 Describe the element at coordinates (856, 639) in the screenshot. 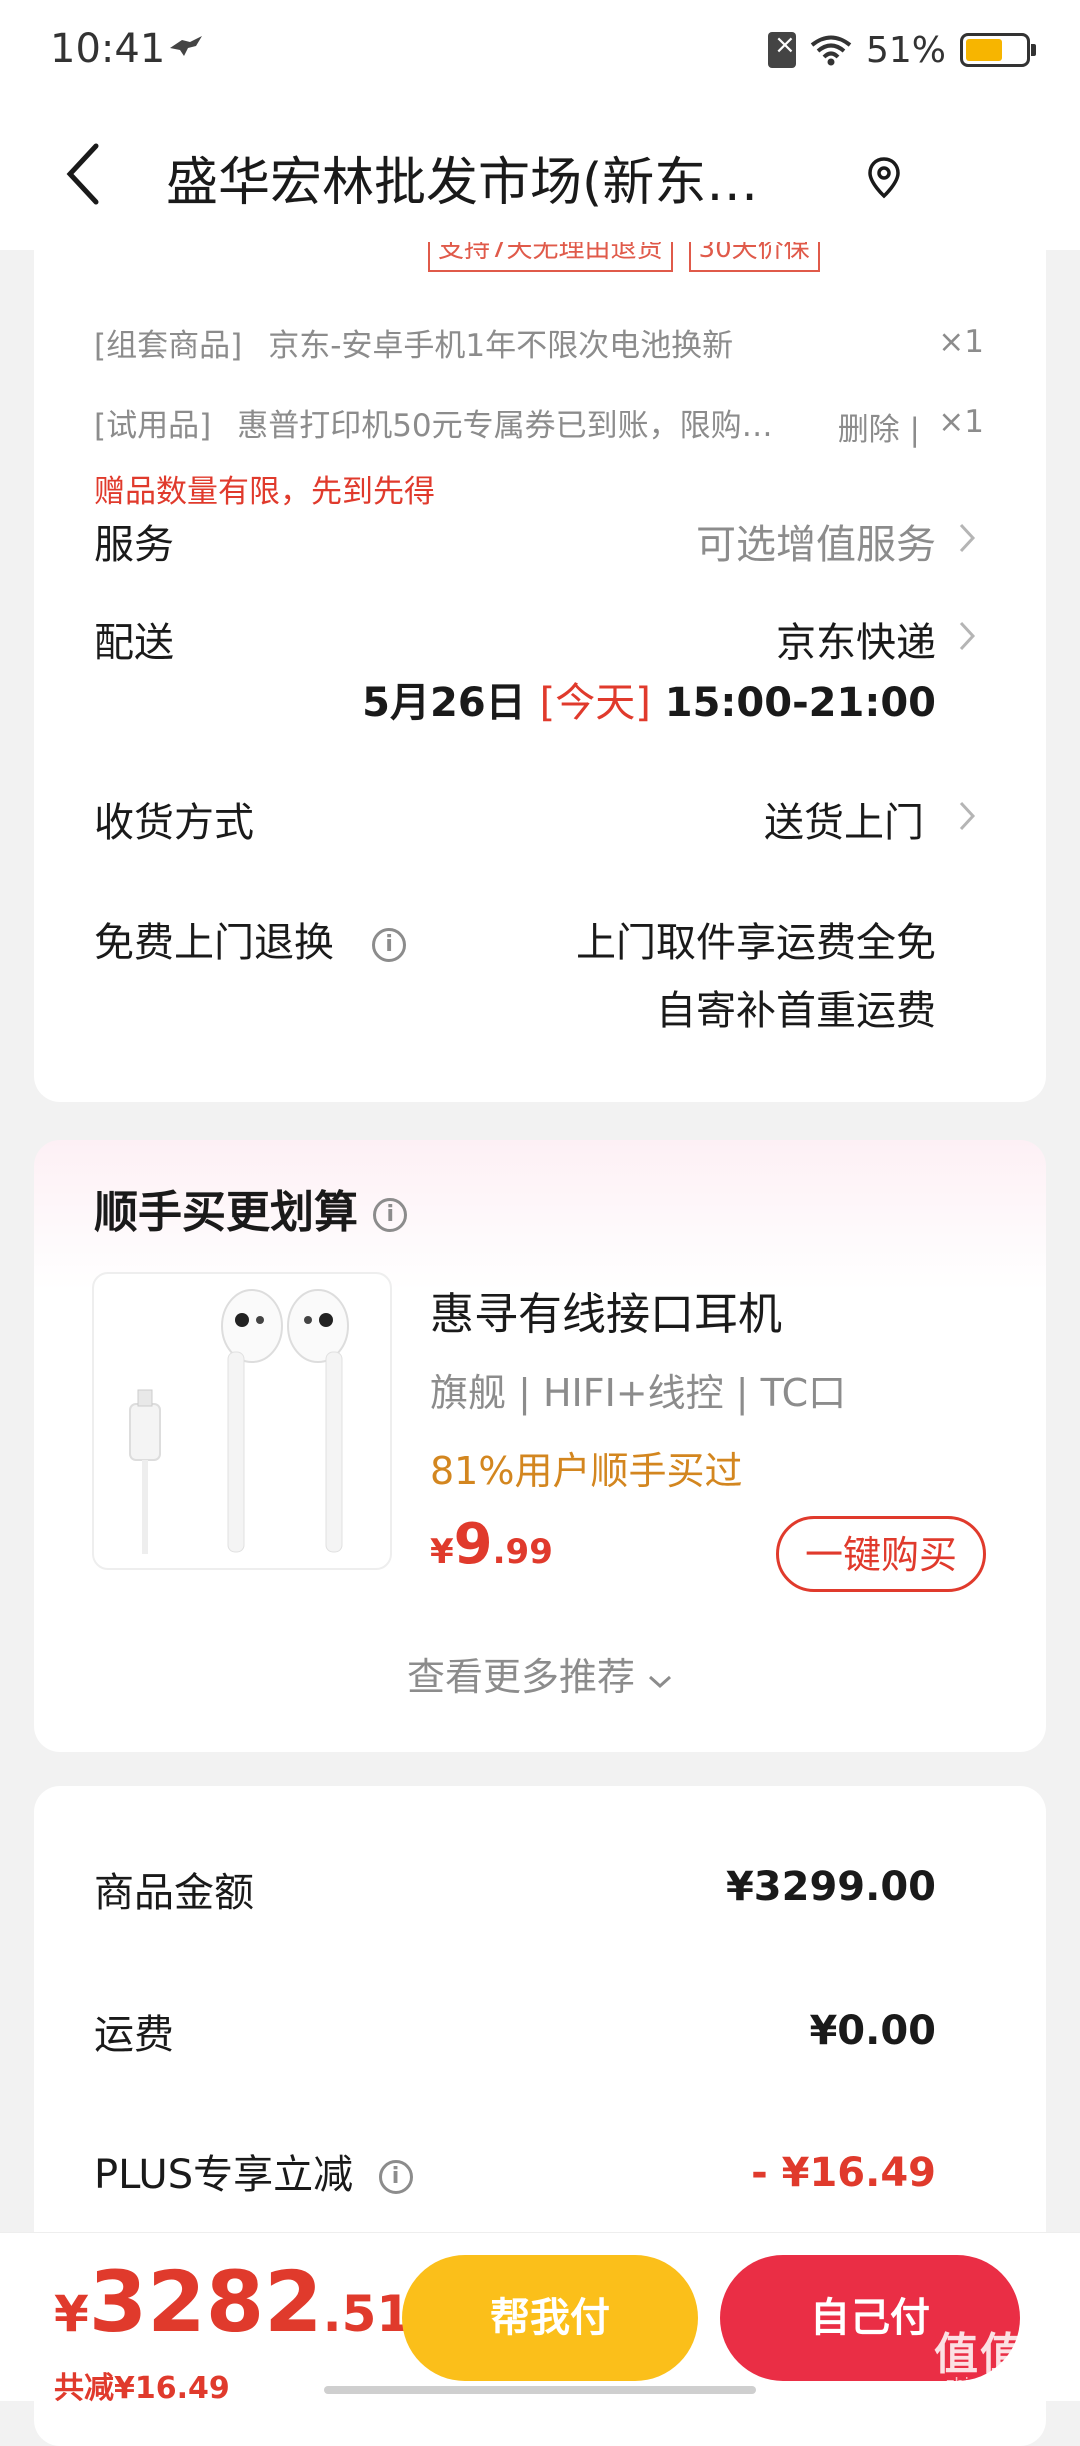

I see `delivery-value: 京东快递` at that location.